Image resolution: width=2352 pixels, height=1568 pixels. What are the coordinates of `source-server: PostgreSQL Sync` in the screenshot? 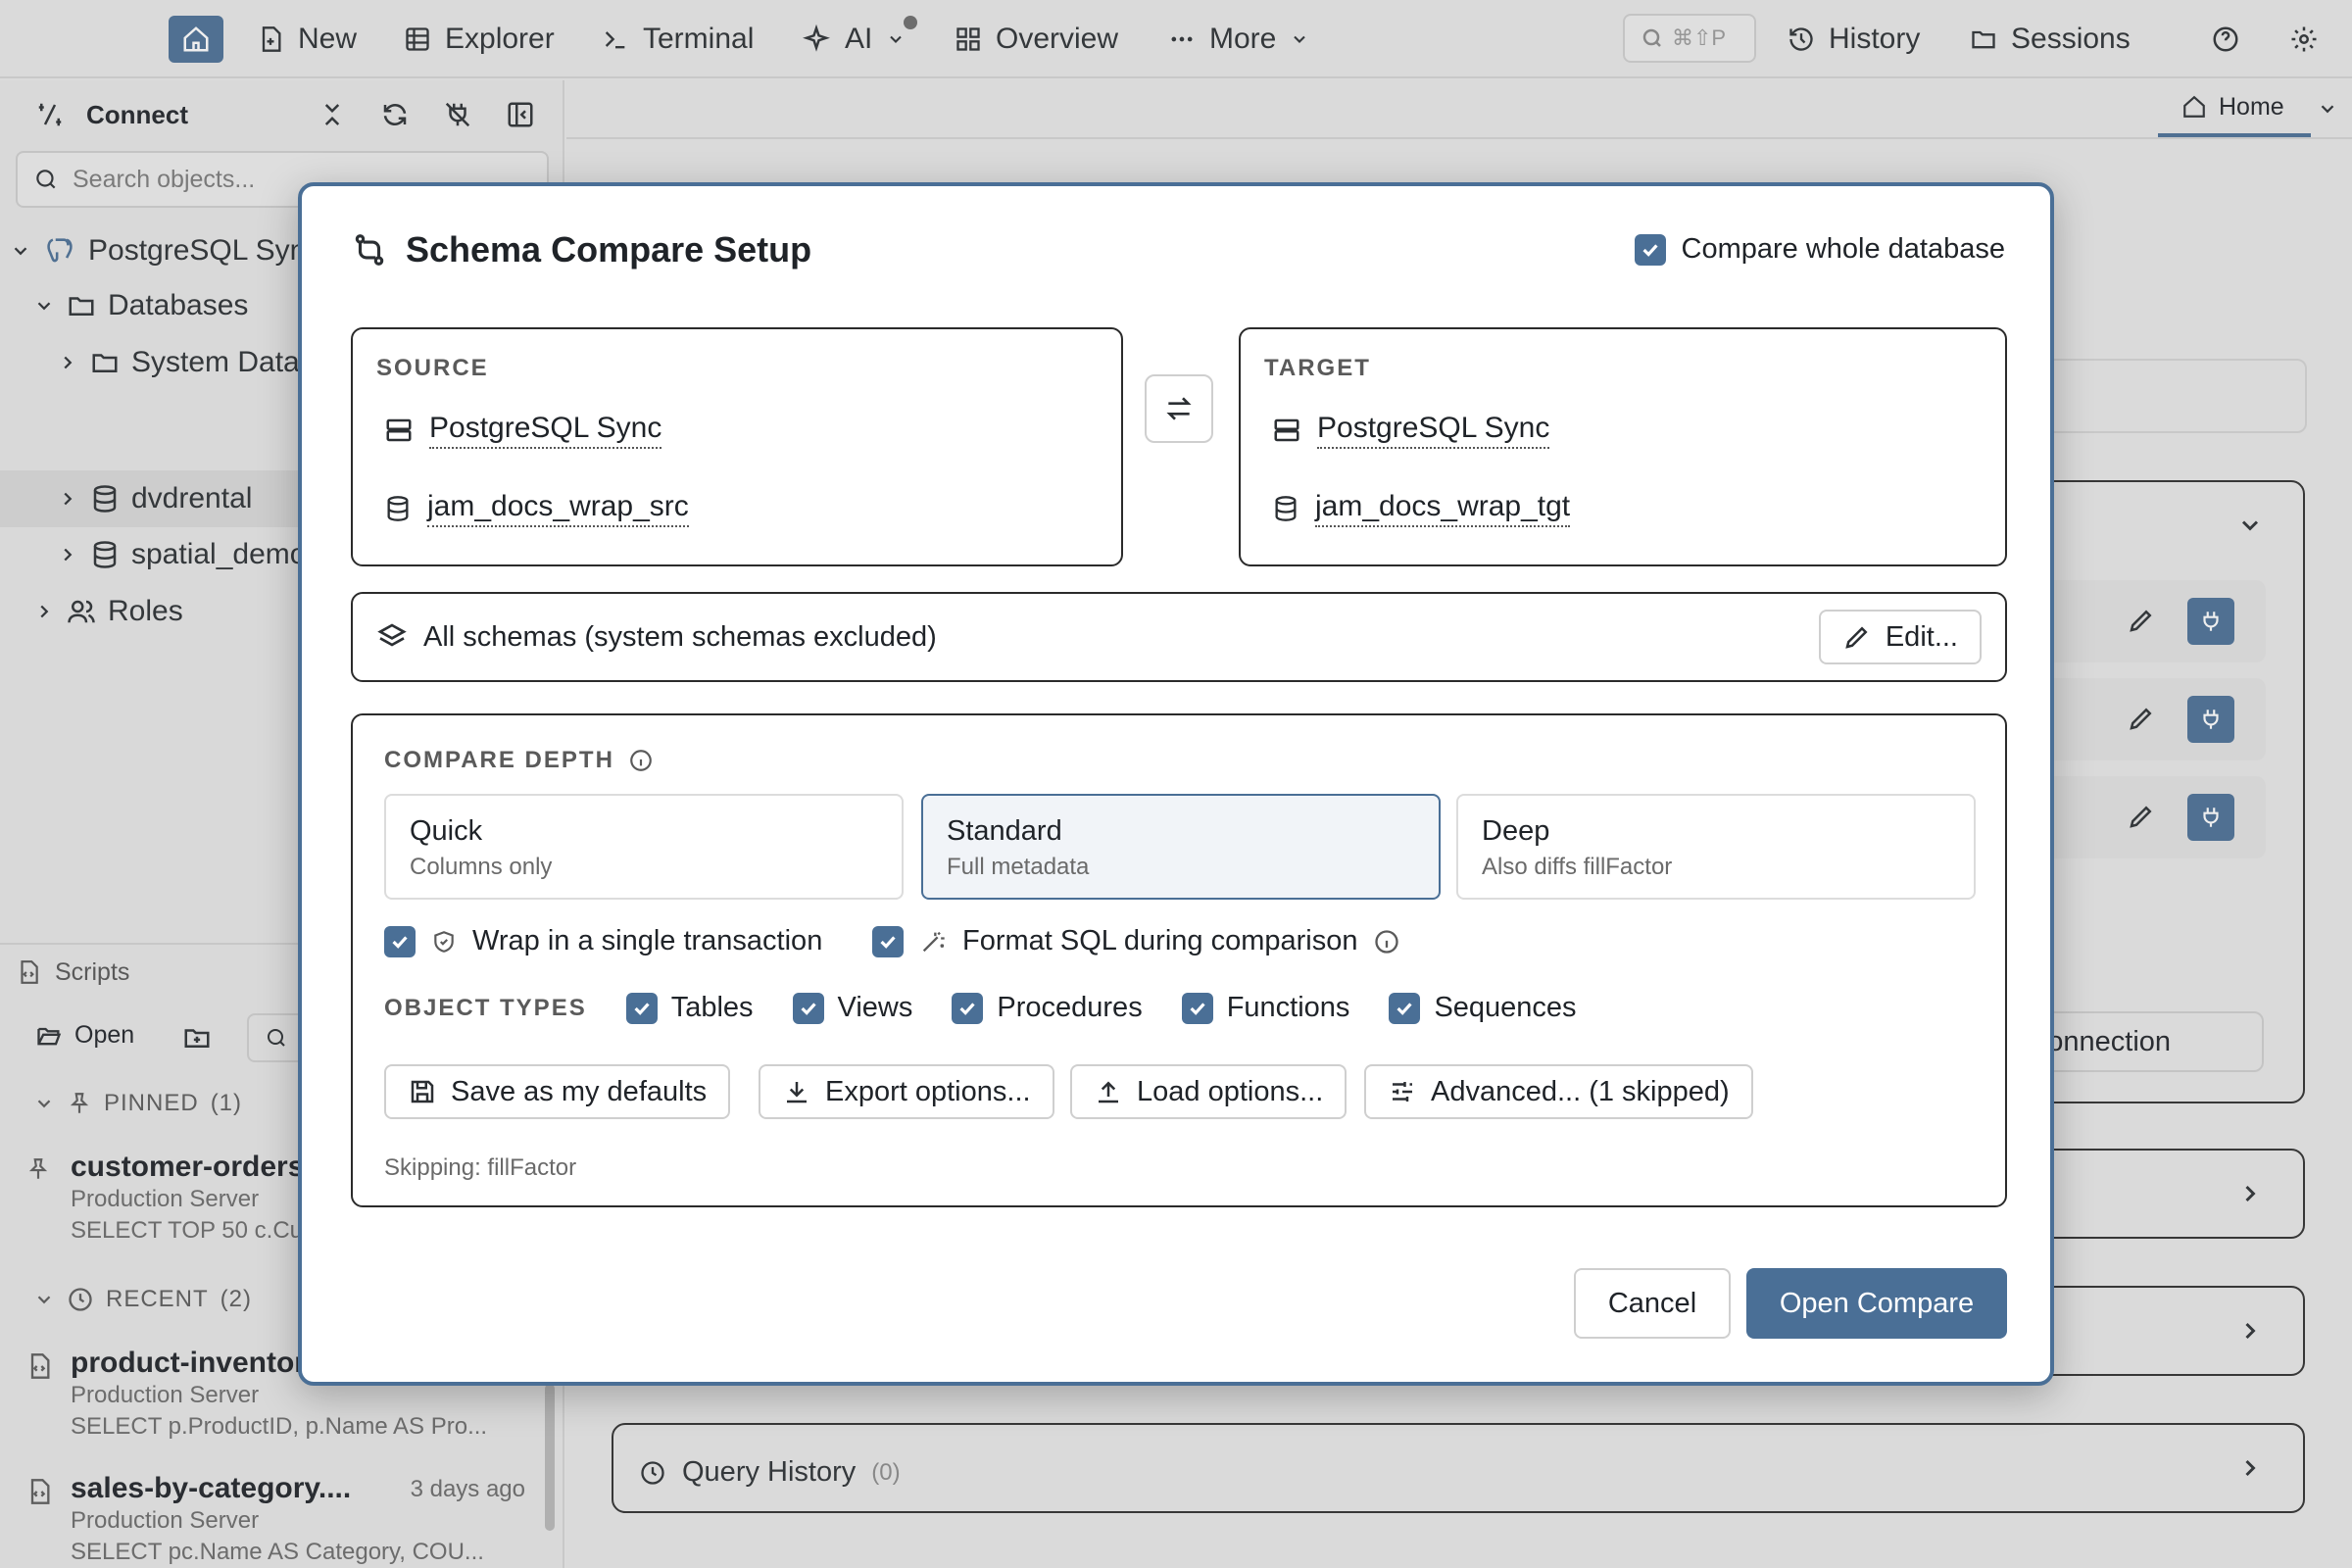 It's located at (545, 430).